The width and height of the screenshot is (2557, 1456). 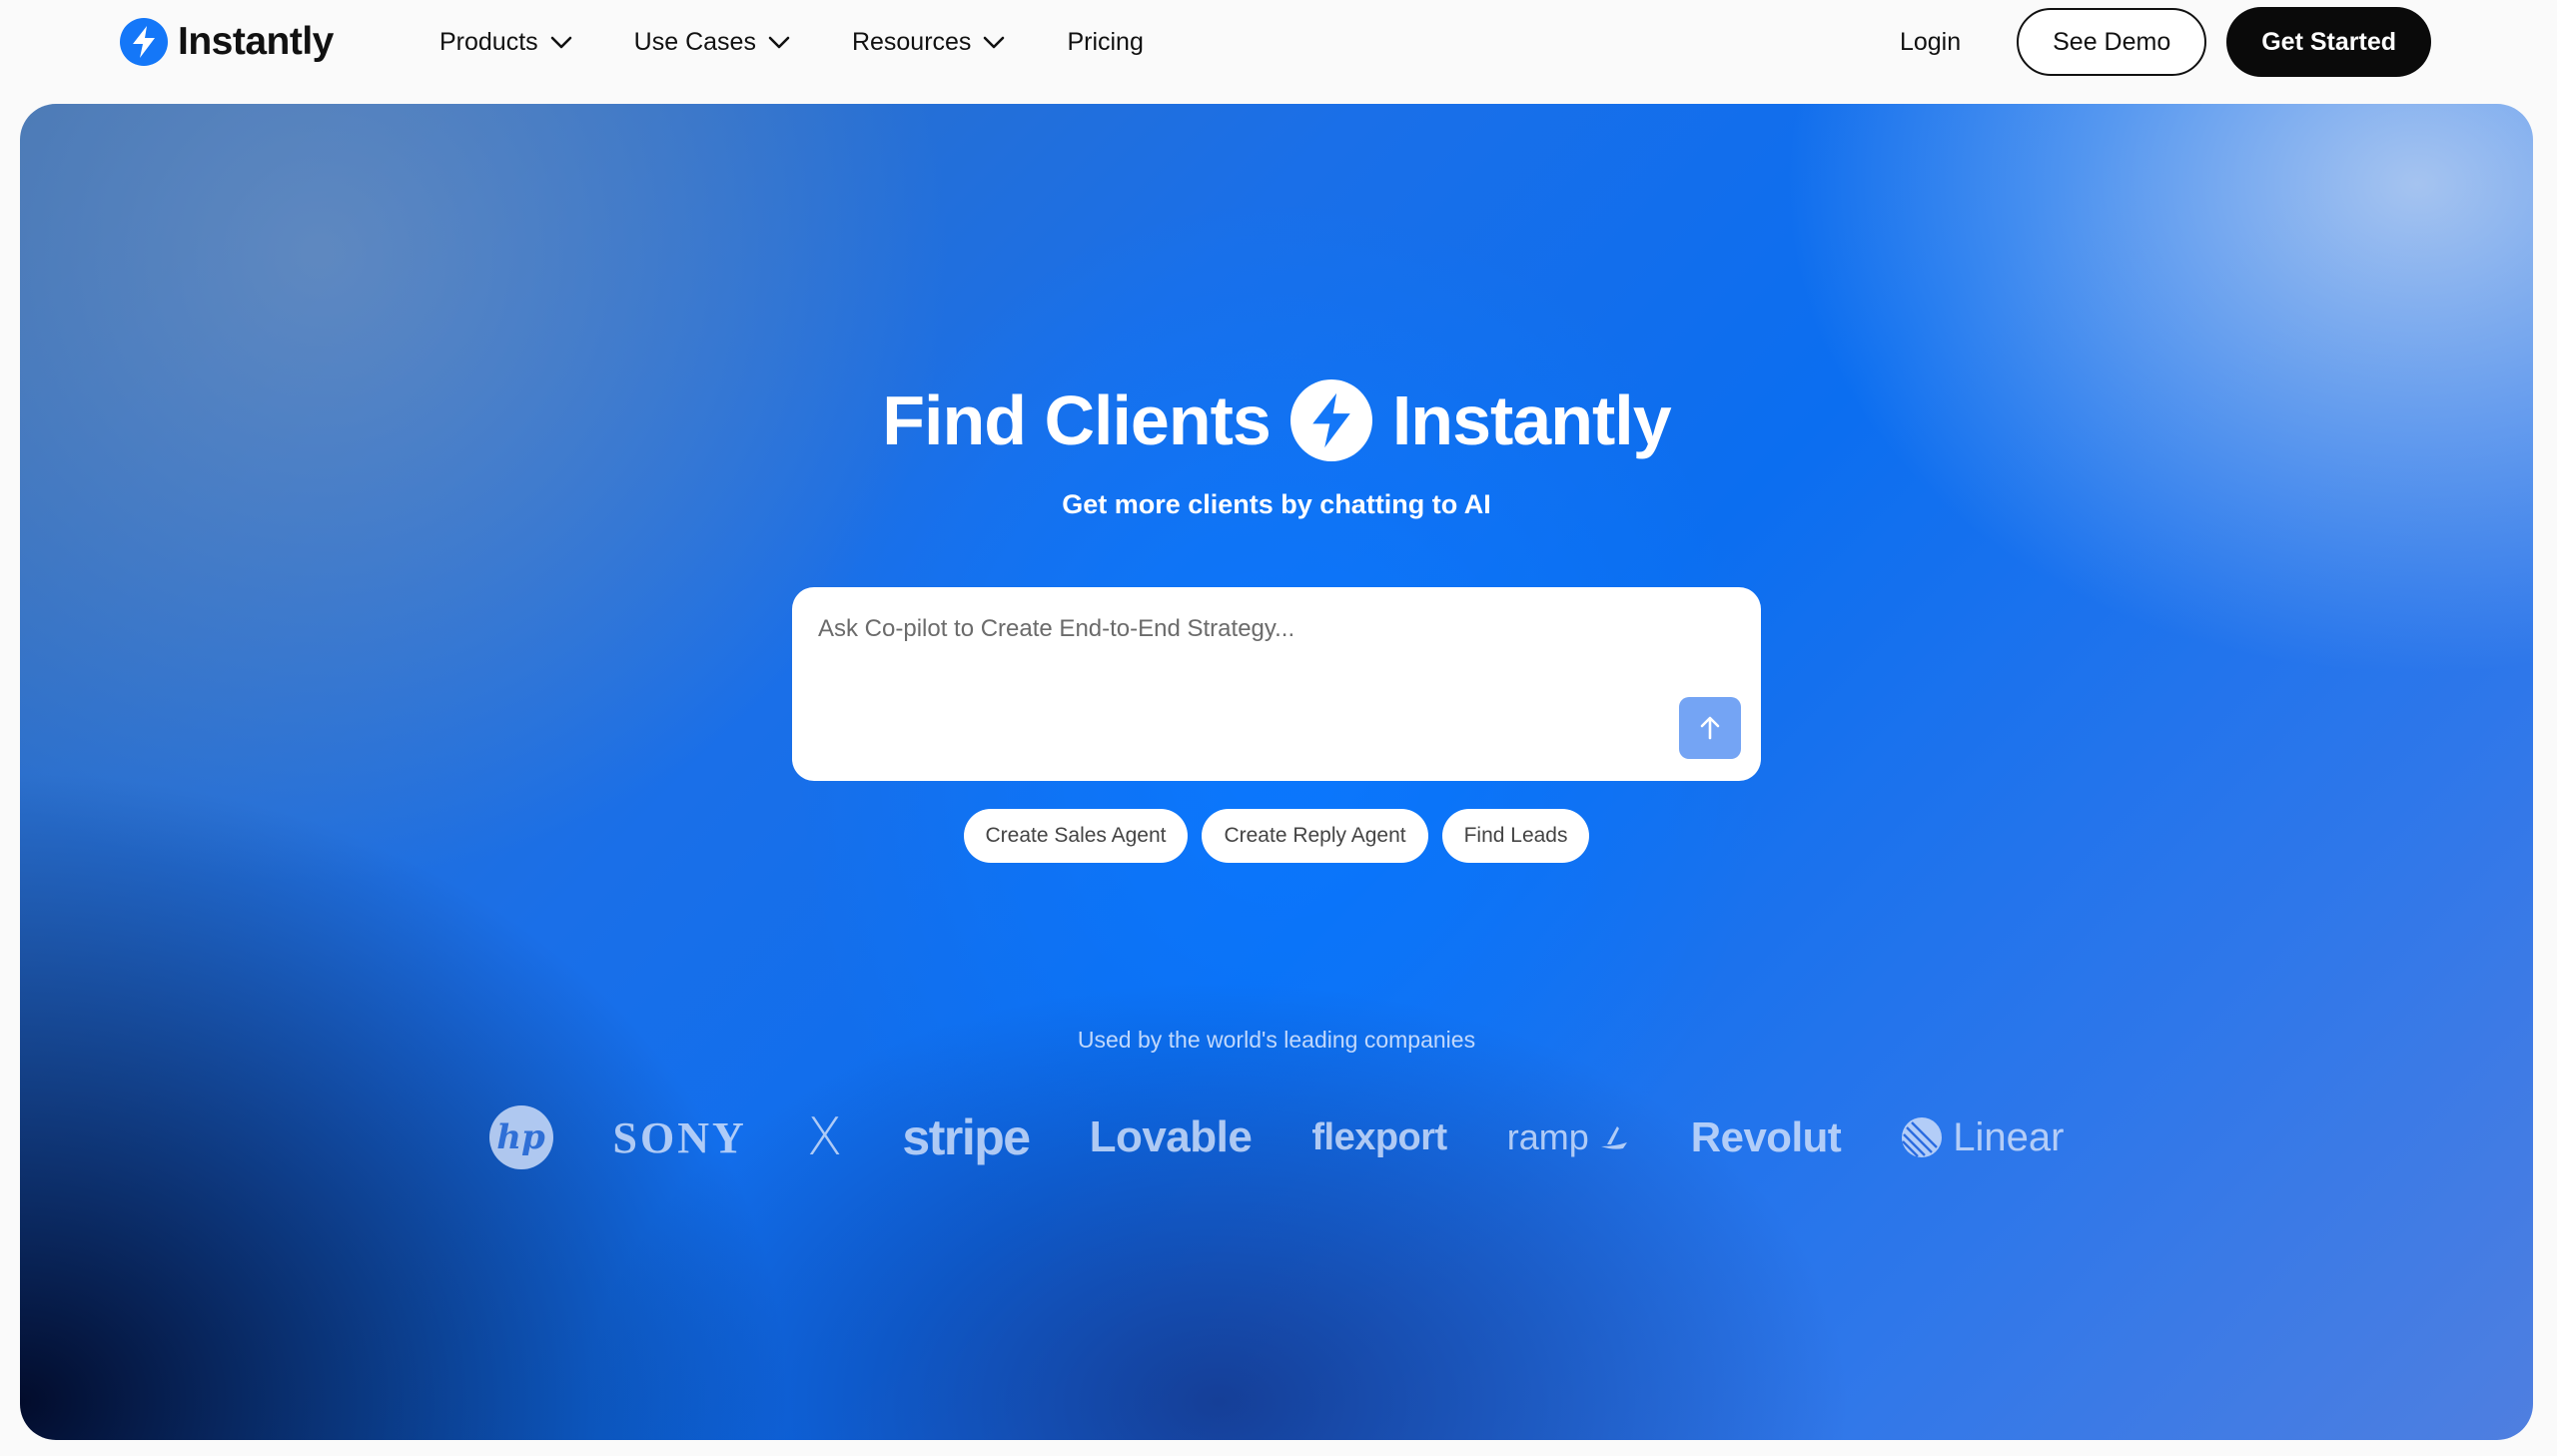 I want to click on headline-right: Instantly, so click(x=1531, y=420).